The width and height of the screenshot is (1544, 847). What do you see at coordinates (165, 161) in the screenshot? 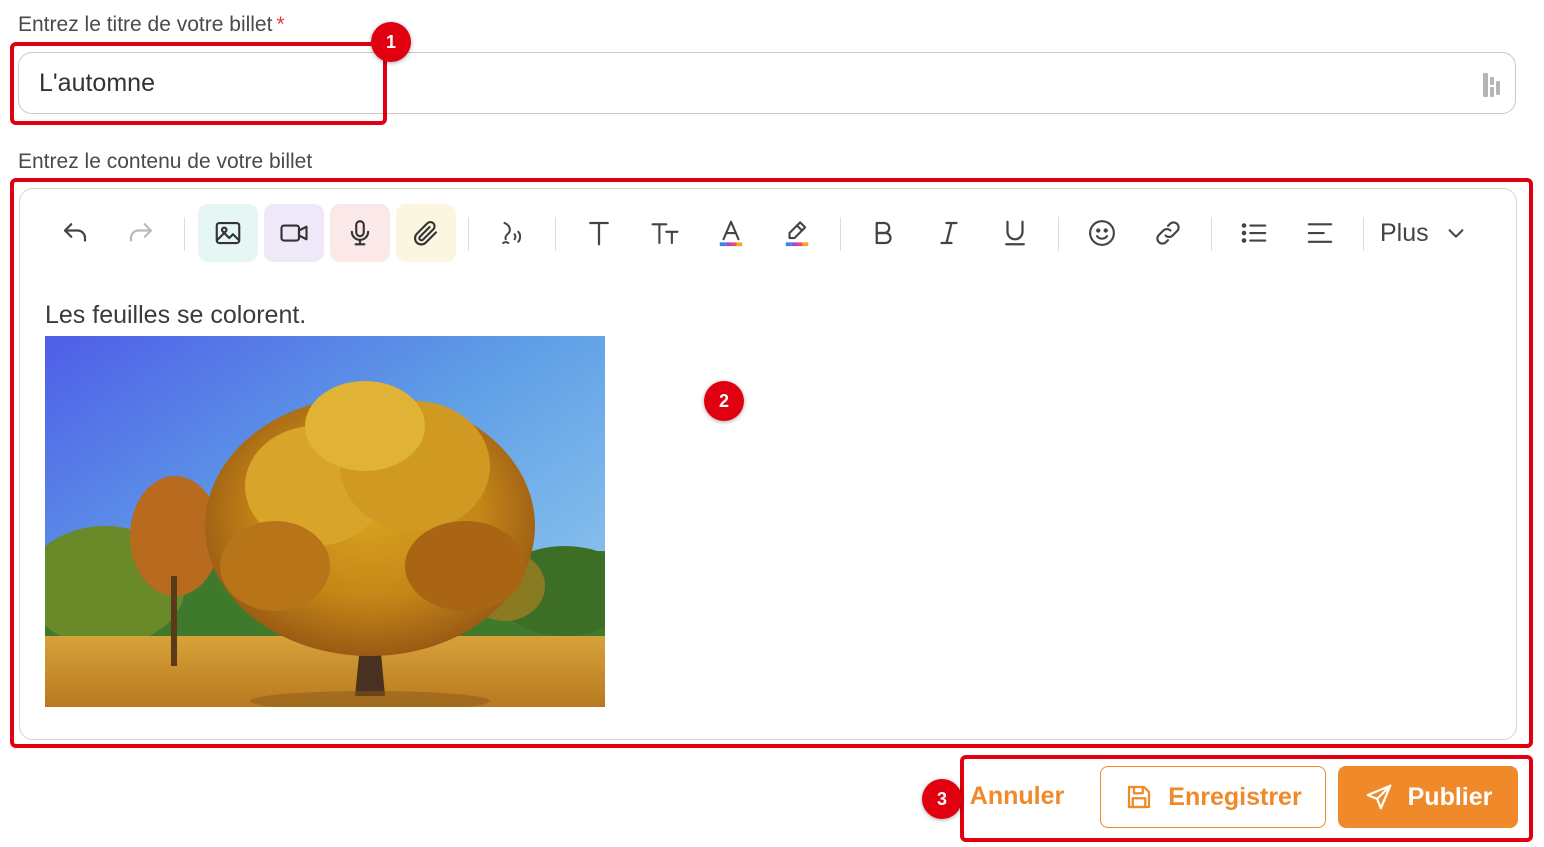
I see `content-label: Entrez le contenu de votre billet` at bounding box center [165, 161].